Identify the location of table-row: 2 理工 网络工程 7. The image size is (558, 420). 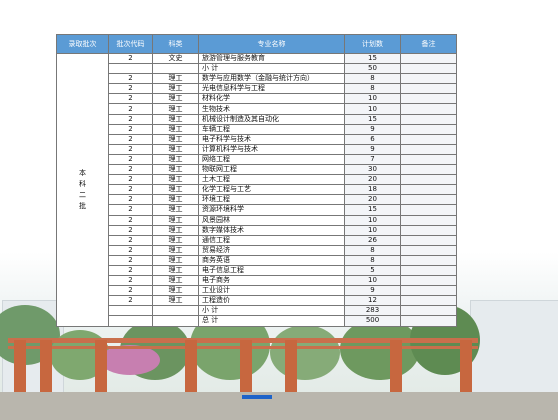
(257, 159).